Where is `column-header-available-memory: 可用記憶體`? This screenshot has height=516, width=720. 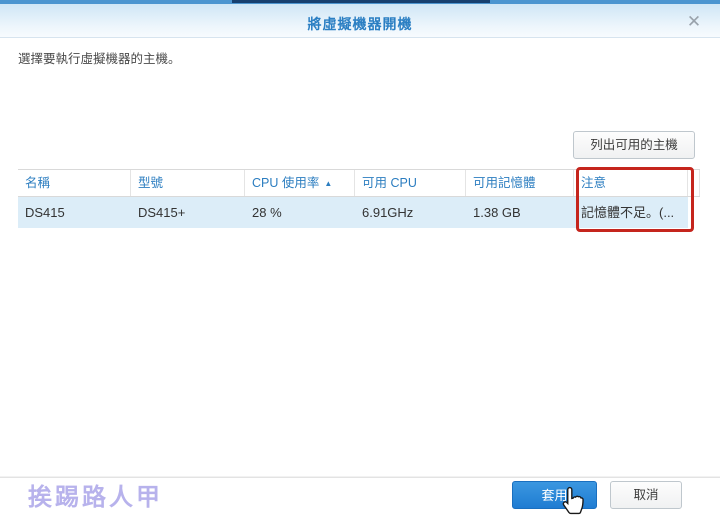 column-header-available-memory: 可用記憶體 is located at coordinates (520, 183).